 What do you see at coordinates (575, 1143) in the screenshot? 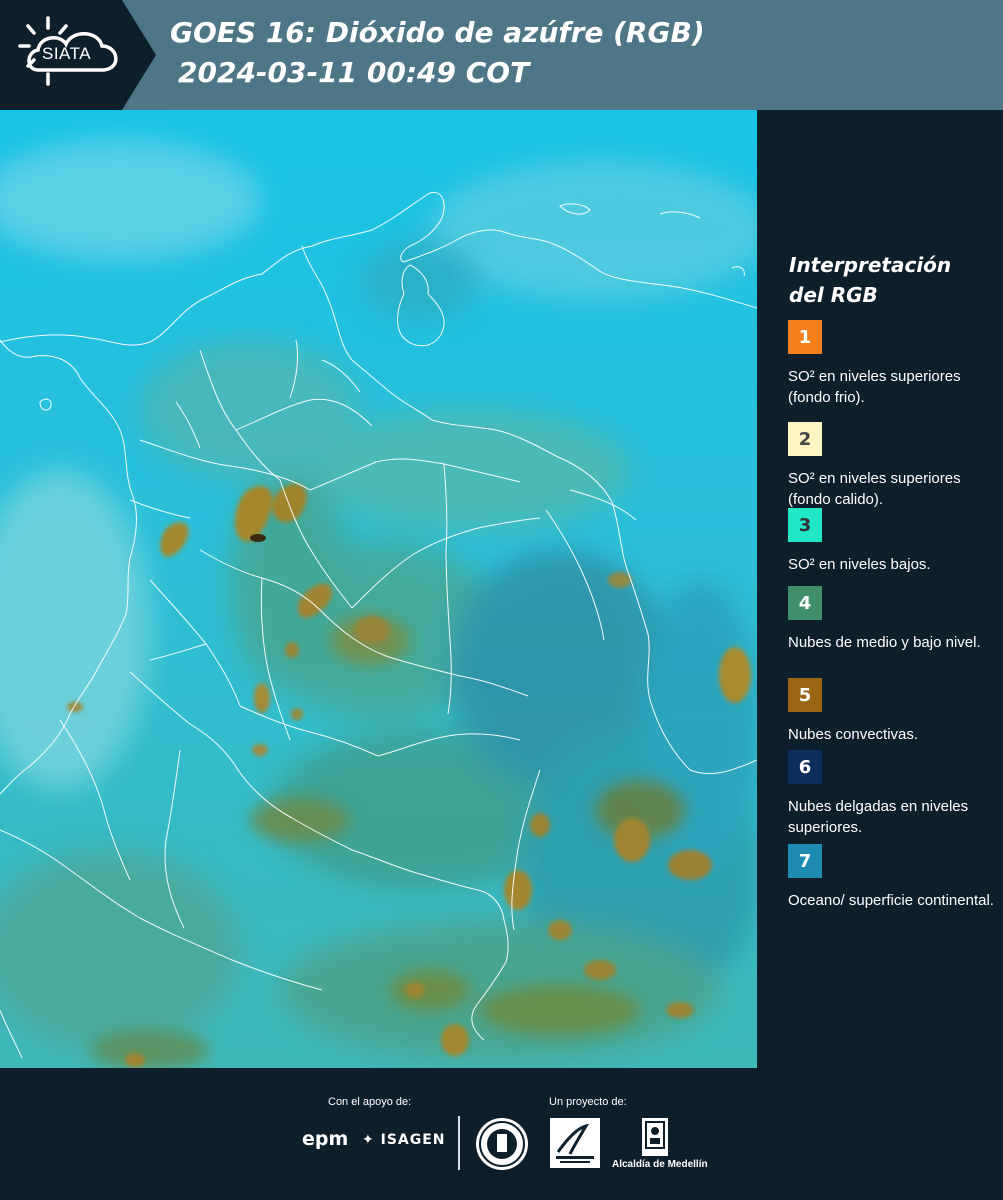
I see `area-metropolitana-logo` at bounding box center [575, 1143].